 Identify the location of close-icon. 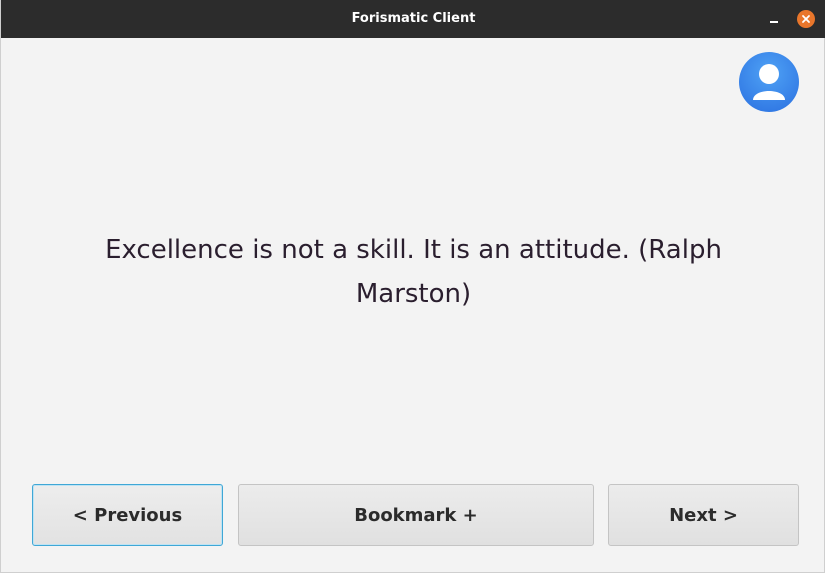
(806, 19).